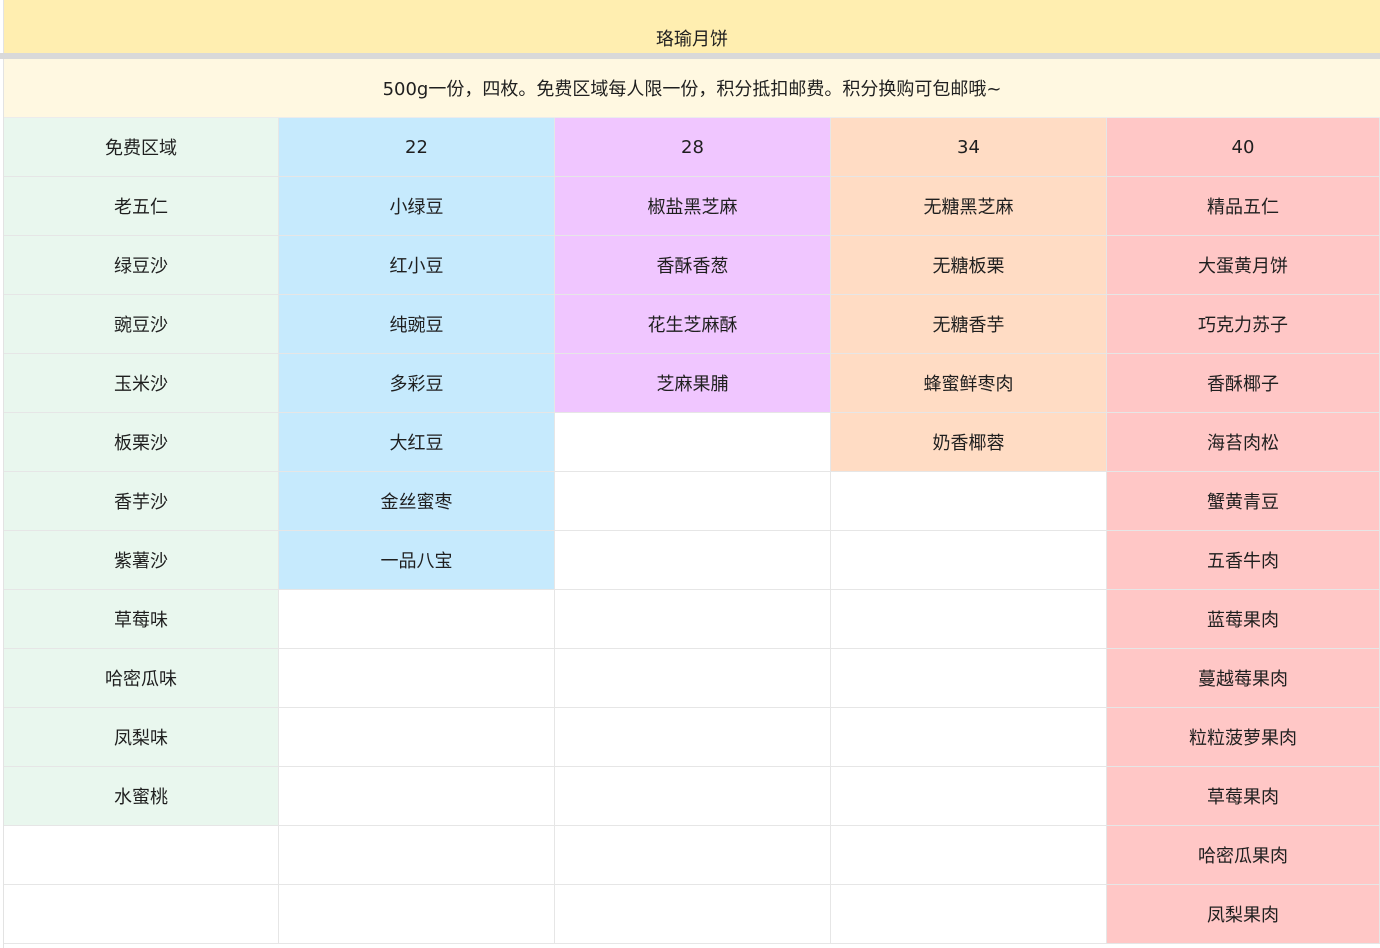 The width and height of the screenshot is (1380, 948). What do you see at coordinates (141, 206) in the screenshot?
I see `flavor-cell: 老五仁` at bounding box center [141, 206].